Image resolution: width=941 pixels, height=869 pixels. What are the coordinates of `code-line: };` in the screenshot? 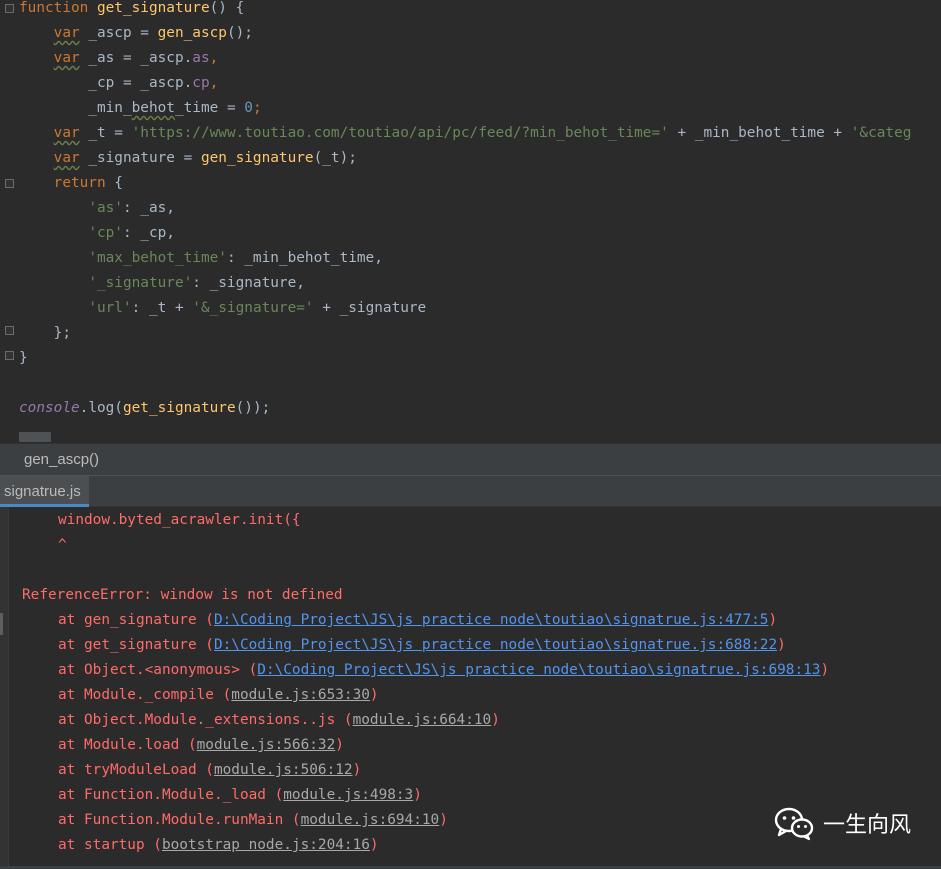 It's located at (45, 333).